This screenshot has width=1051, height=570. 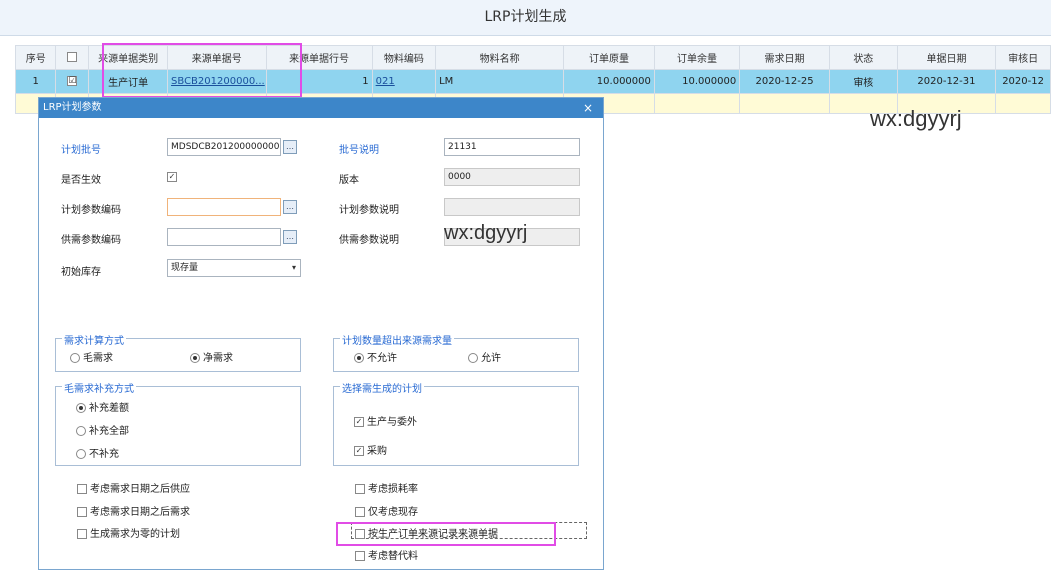 I want to click on window-title: LRP计划生成, so click(x=525, y=18).